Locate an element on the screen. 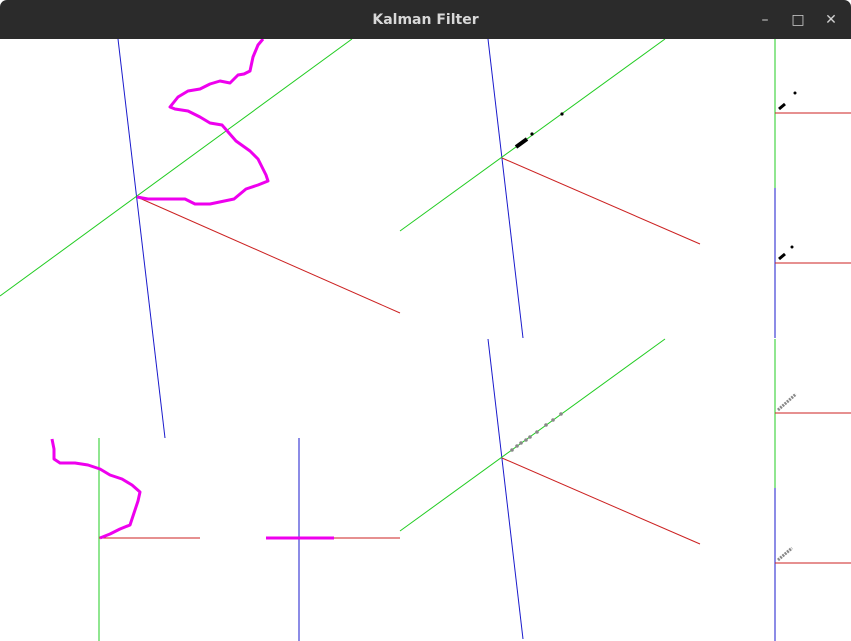 The width and height of the screenshot is (851, 641). close-button: ✕ is located at coordinates (831, 20).